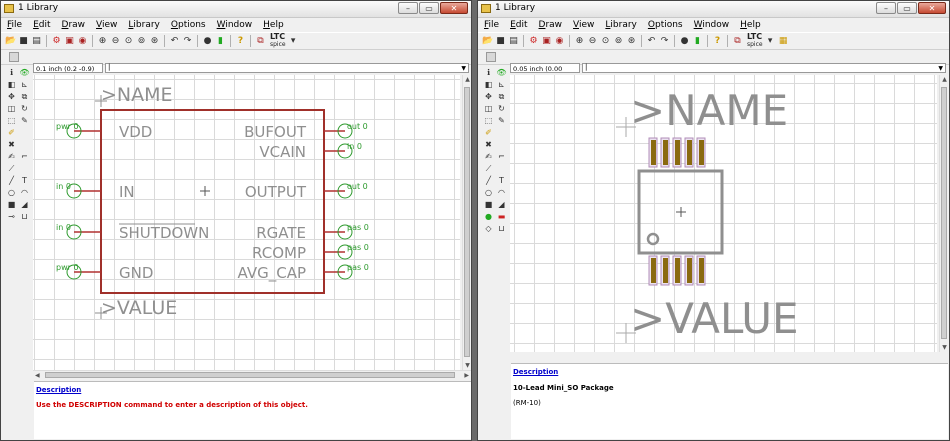 Image resolution: width=950 pixels, height=441 pixels. Describe the element at coordinates (518, 25) in the screenshot. I see `menu-edit: Edit` at that location.